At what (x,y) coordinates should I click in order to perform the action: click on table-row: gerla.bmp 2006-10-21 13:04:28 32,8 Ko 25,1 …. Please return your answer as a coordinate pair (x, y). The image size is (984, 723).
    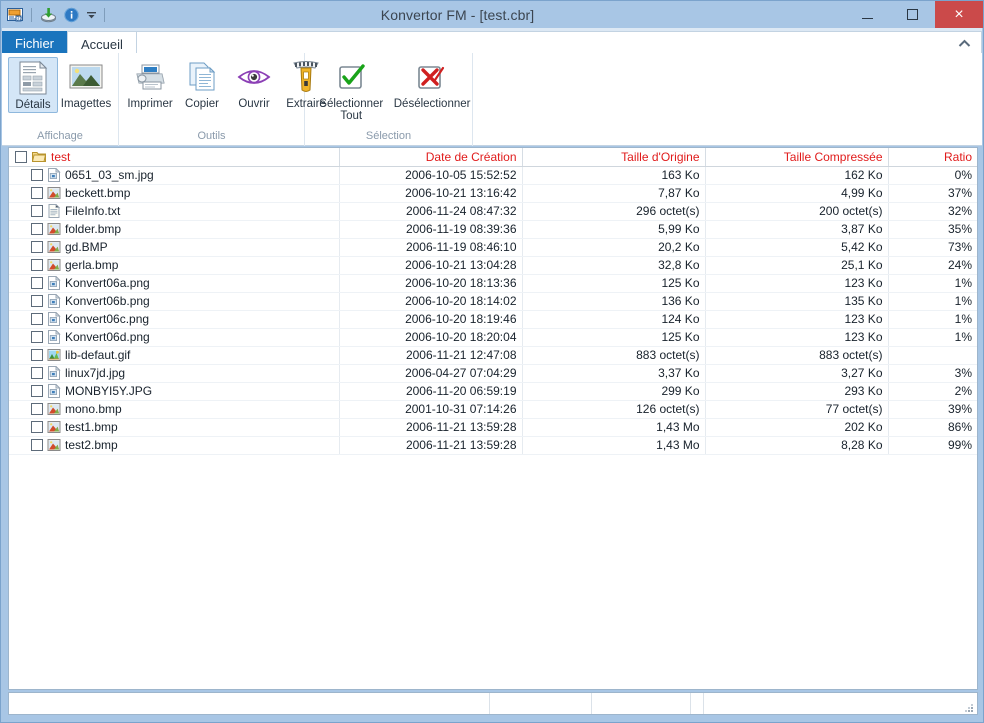
    Looking at the image, I should click on (493, 265).